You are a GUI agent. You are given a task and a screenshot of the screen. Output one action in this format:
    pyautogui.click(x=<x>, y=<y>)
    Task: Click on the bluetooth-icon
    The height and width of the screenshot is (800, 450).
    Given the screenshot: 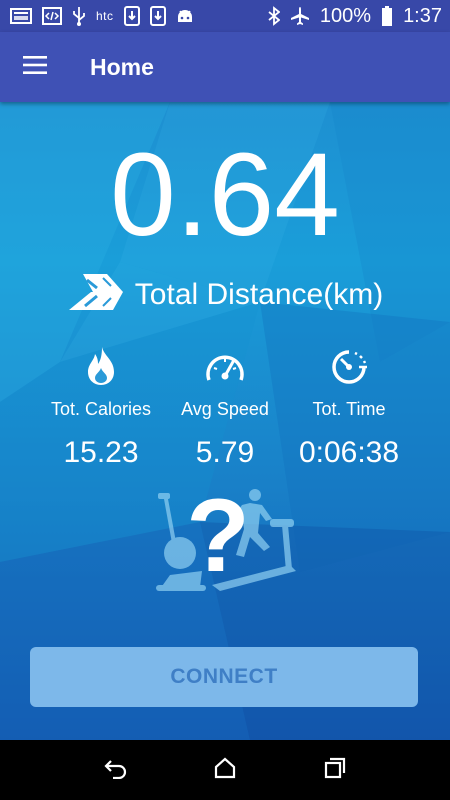 What is the action you would take?
    pyautogui.click(x=274, y=16)
    